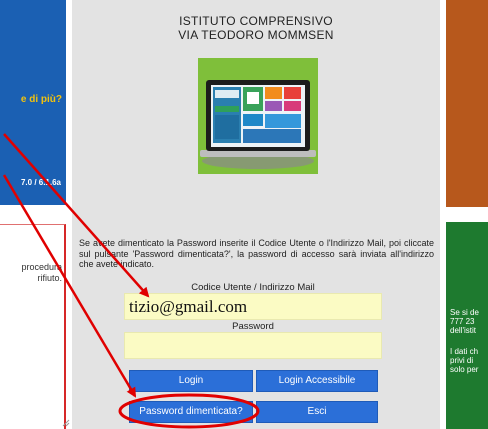  Describe the element at coordinates (191, 381) in the screenshot. I see `login-button: Login` at that location.